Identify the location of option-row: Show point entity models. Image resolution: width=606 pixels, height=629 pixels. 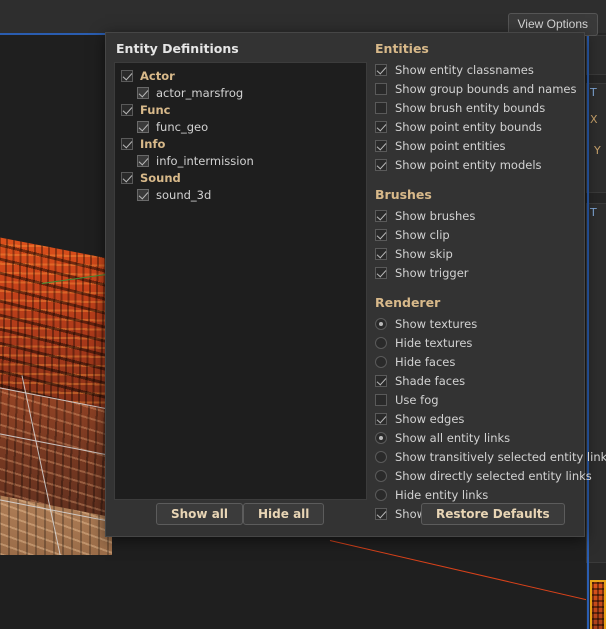
(477, 164).